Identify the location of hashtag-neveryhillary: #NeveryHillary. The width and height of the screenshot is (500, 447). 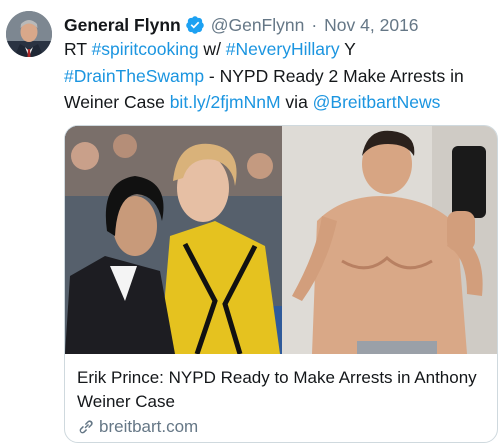
(283, 49).